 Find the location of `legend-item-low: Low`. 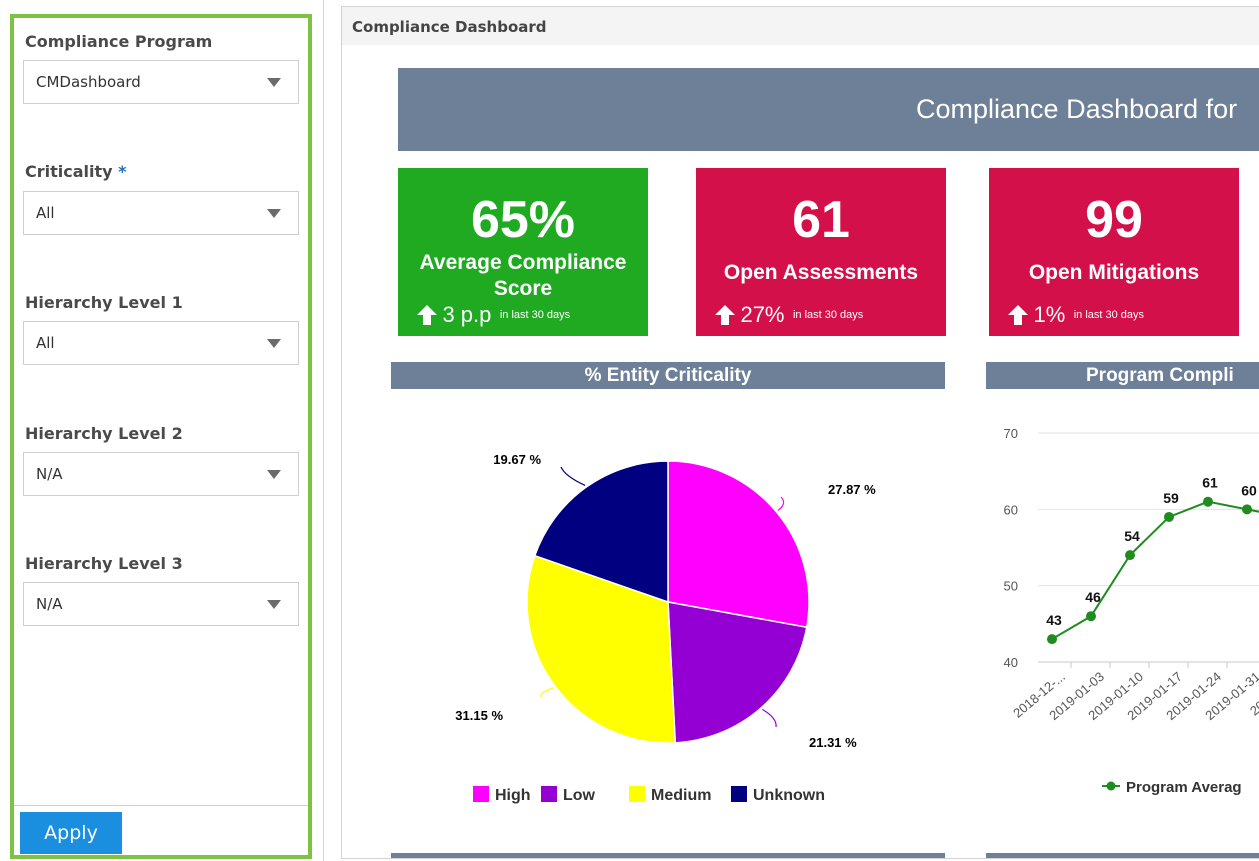

legend-item-low: Low is located at coordinates (579, 795).